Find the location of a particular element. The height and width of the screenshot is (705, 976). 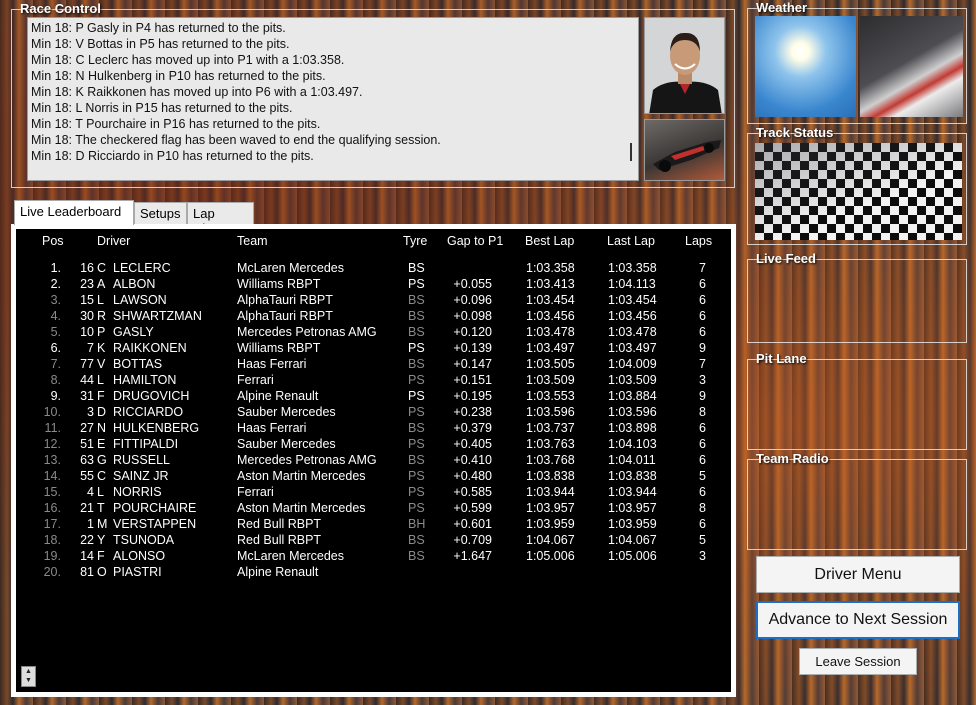

spinner-up-icon: ▲ is located at coordinates (28, 671).